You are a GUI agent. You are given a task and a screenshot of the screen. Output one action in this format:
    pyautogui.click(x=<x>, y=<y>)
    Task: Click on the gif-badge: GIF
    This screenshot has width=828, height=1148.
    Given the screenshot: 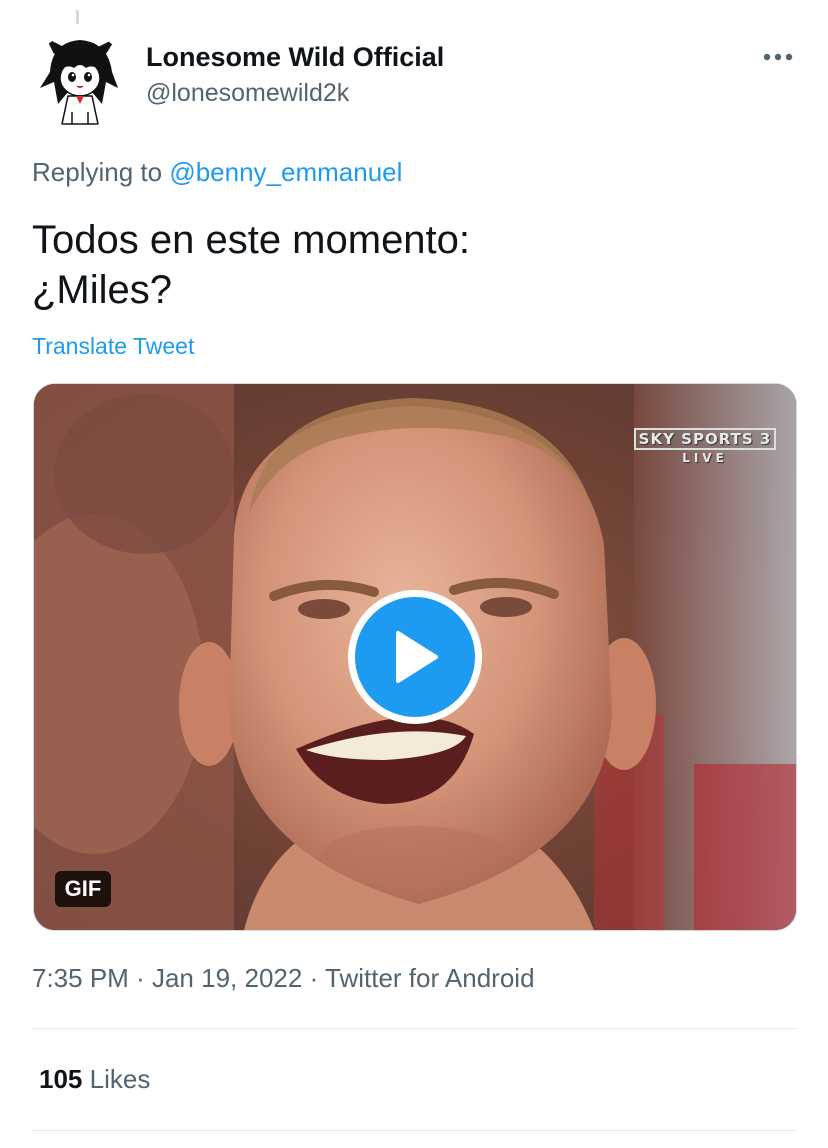 What is the action you would take?
    pyautogui.click(x=83, y=889)
    